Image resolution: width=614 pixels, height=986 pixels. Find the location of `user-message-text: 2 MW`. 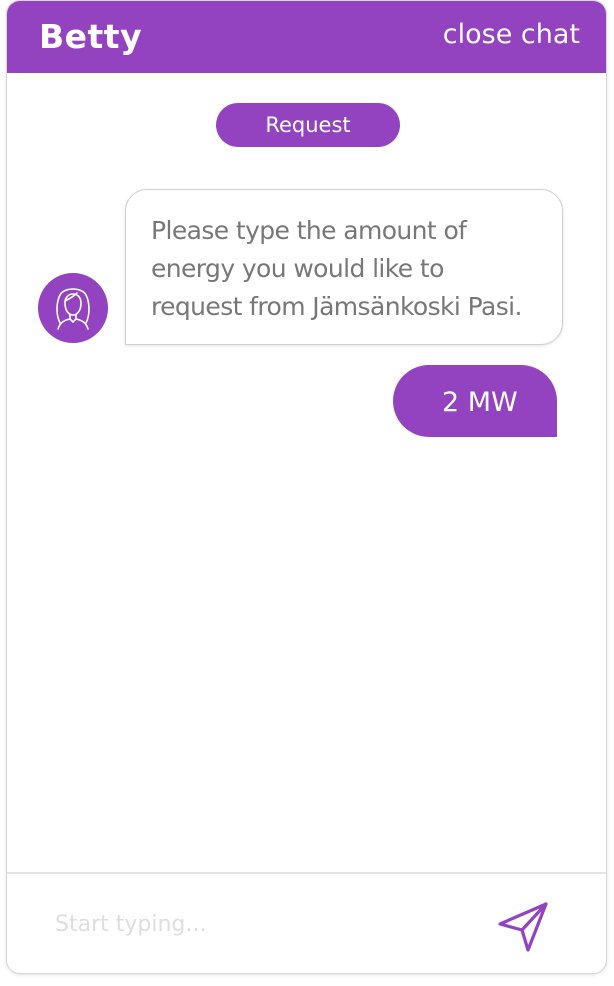

user-message-text: 2 MW is located at coordinates (480, 402).